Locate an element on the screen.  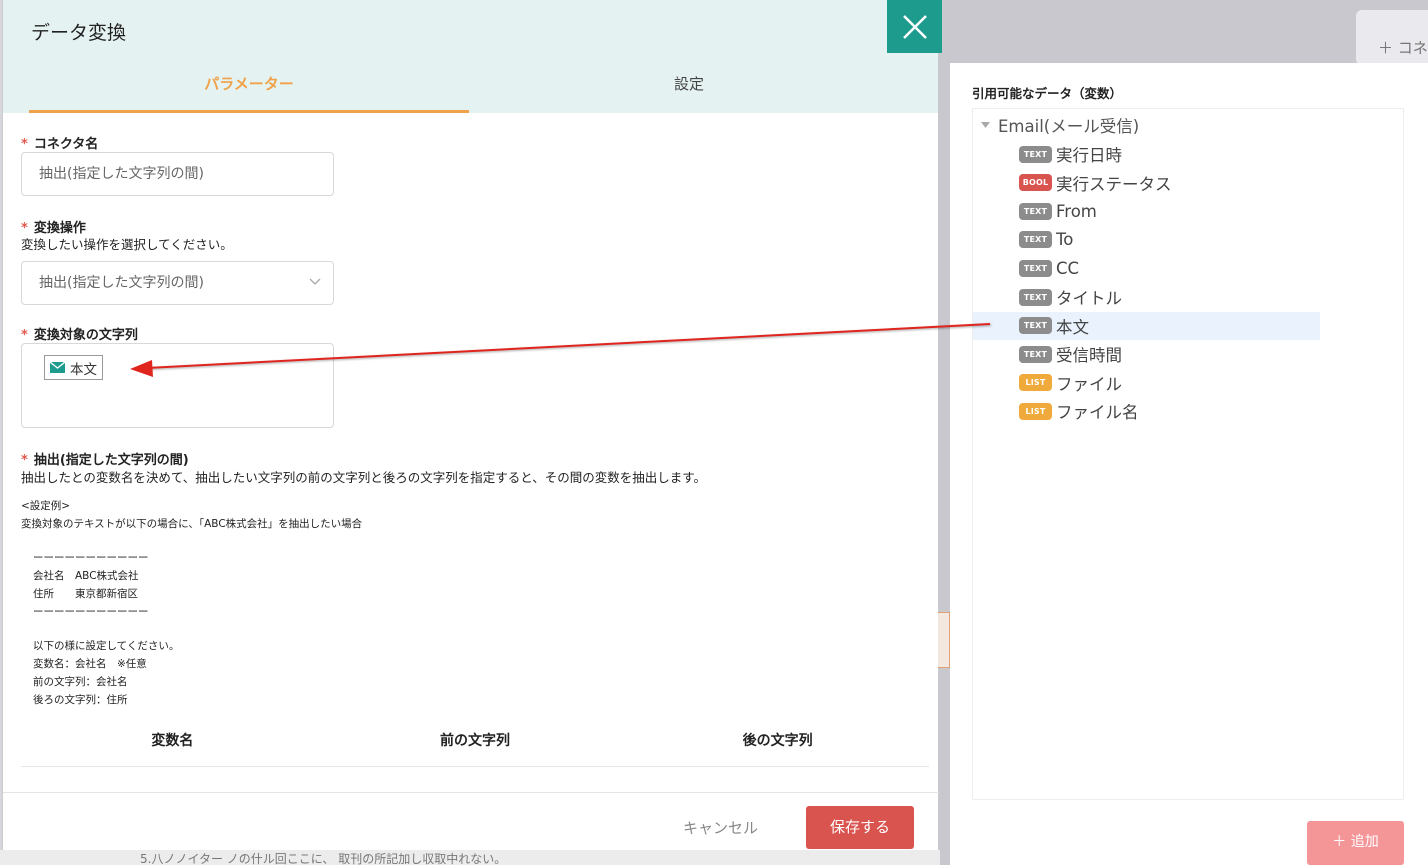
variable-item: TEXT CC is located at coordinates (1146, 268).